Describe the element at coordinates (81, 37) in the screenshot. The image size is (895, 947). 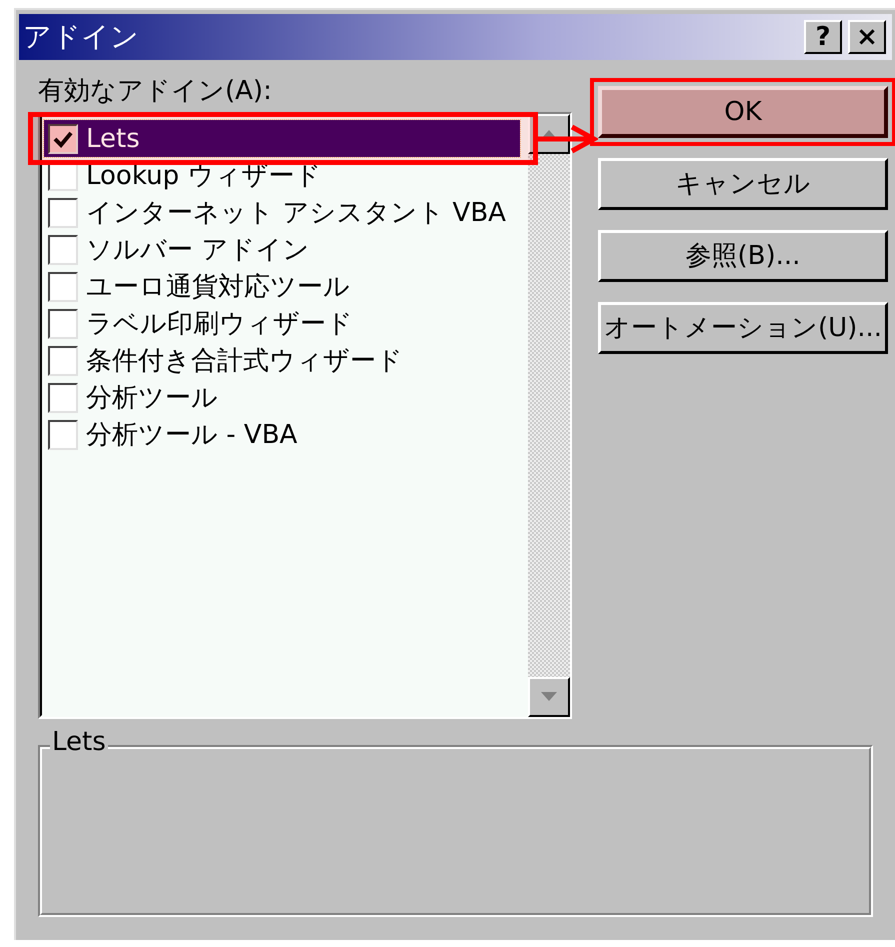
I see `window-title: アドイン` at that location.